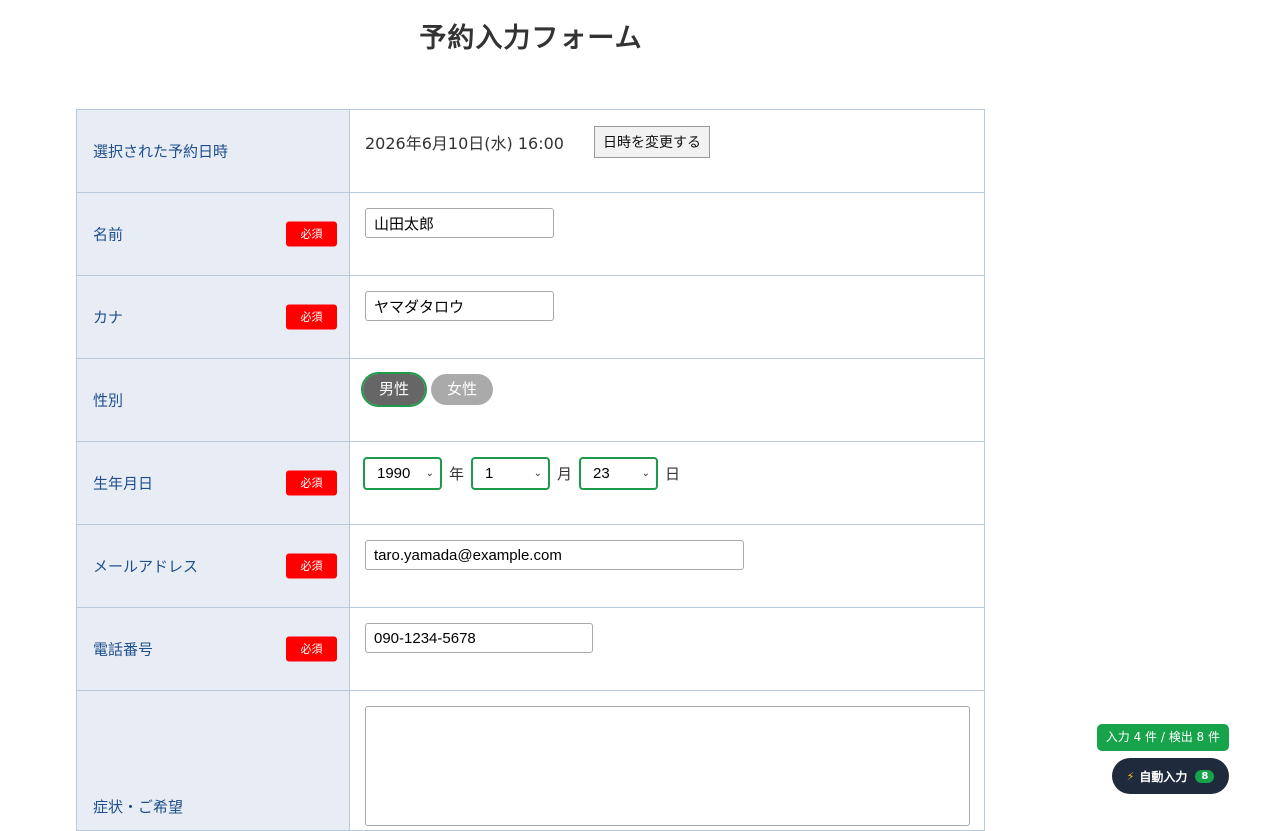 The width and height of the screenshot is (1280, 831). What do you see at coordinates (123, 649) in the screenshot?
I see `phone-label: 電話番号` at bounding box center [123, 649].